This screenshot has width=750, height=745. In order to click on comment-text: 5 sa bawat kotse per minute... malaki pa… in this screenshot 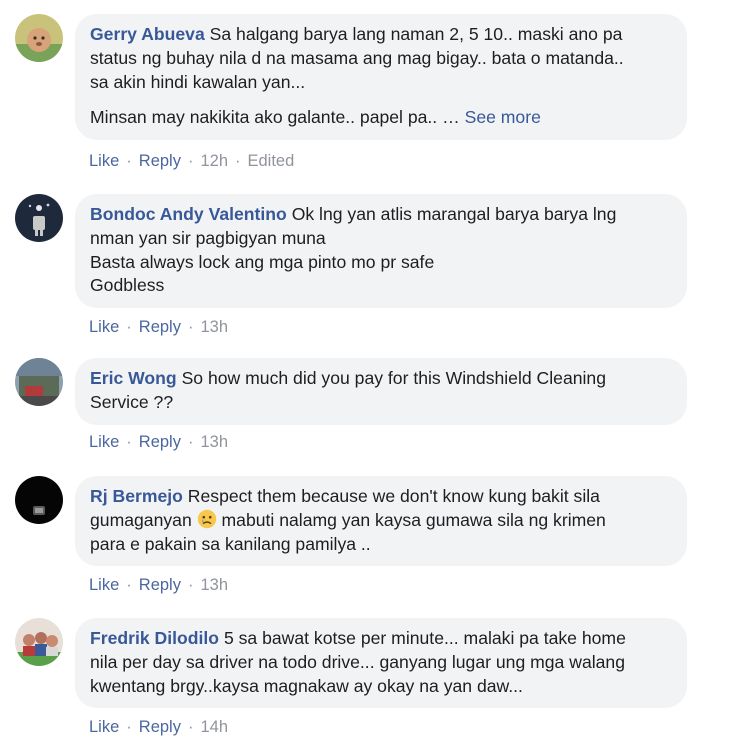, I will do `click(424, 638)`.